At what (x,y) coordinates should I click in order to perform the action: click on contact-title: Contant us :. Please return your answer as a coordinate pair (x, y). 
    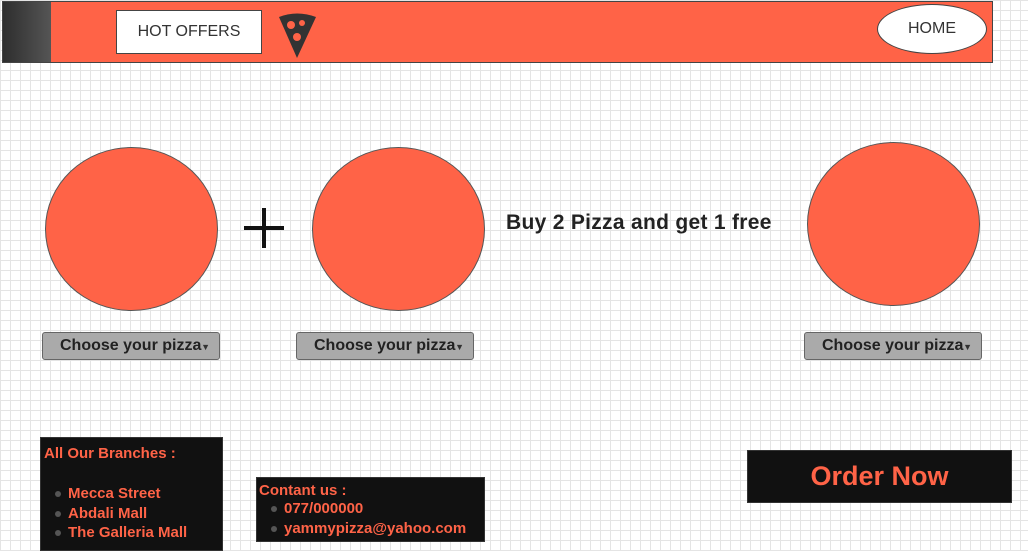
    Looking at the image, I should click on (303, 490).